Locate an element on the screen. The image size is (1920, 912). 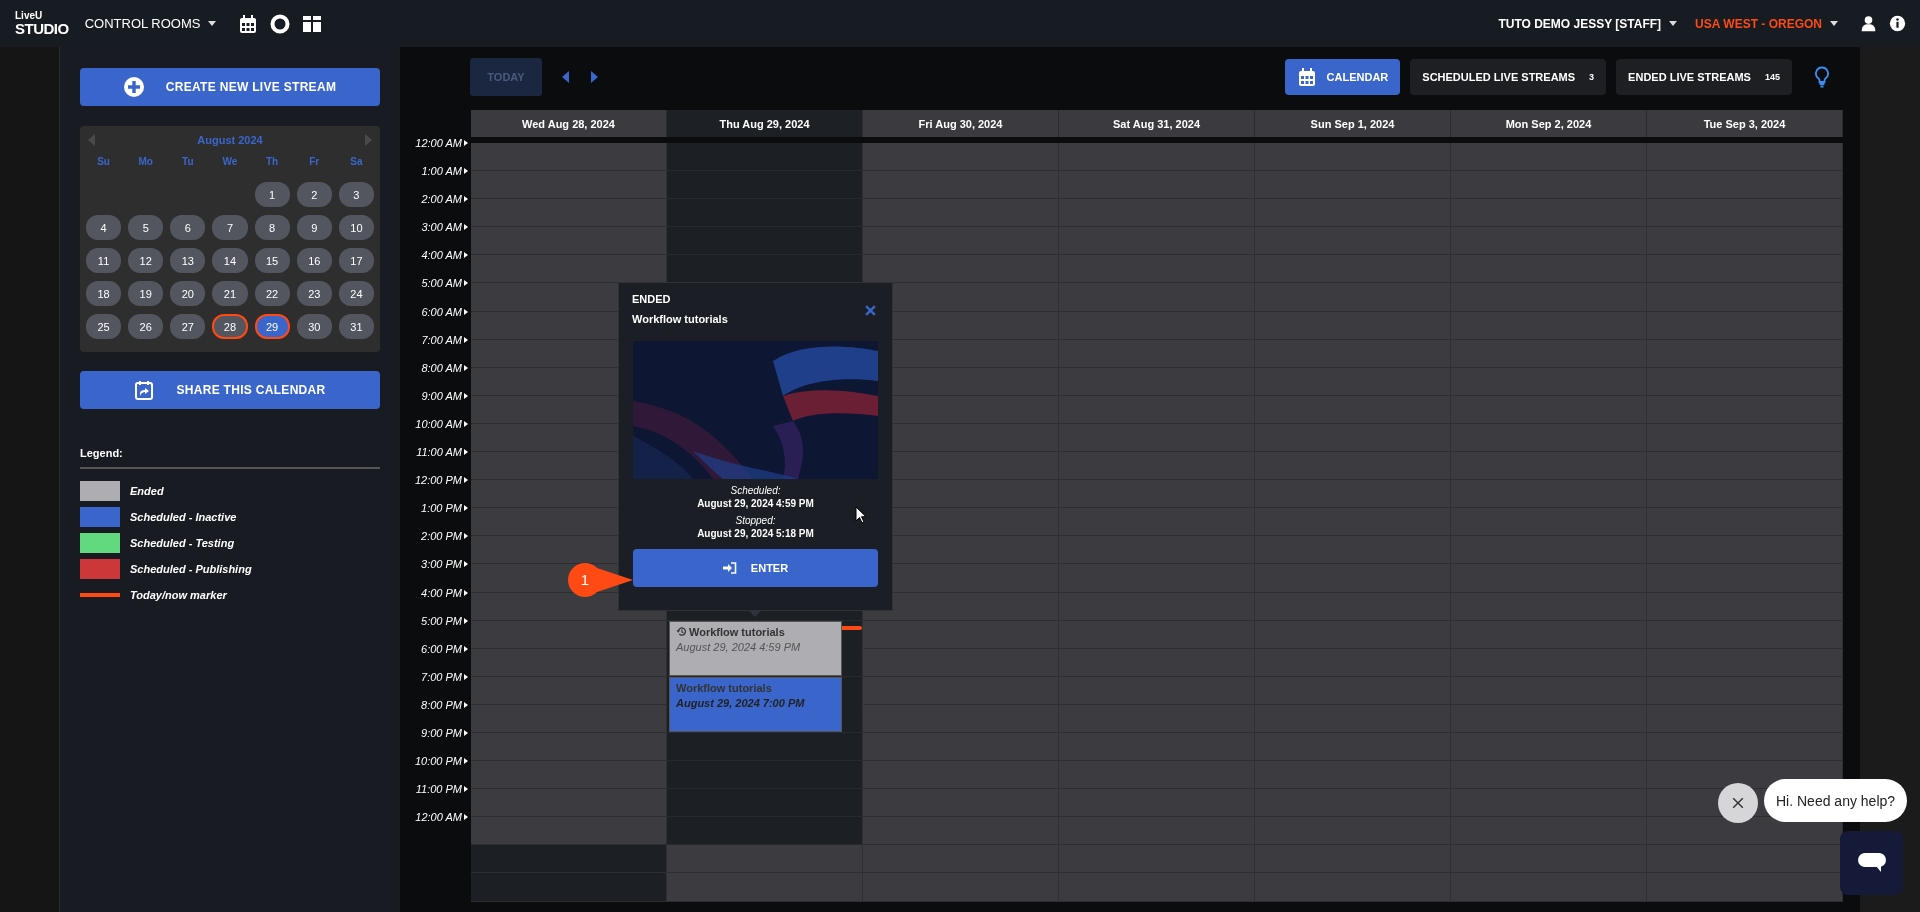
time-label: 3:00 AM is located at coordinates (441, 227).